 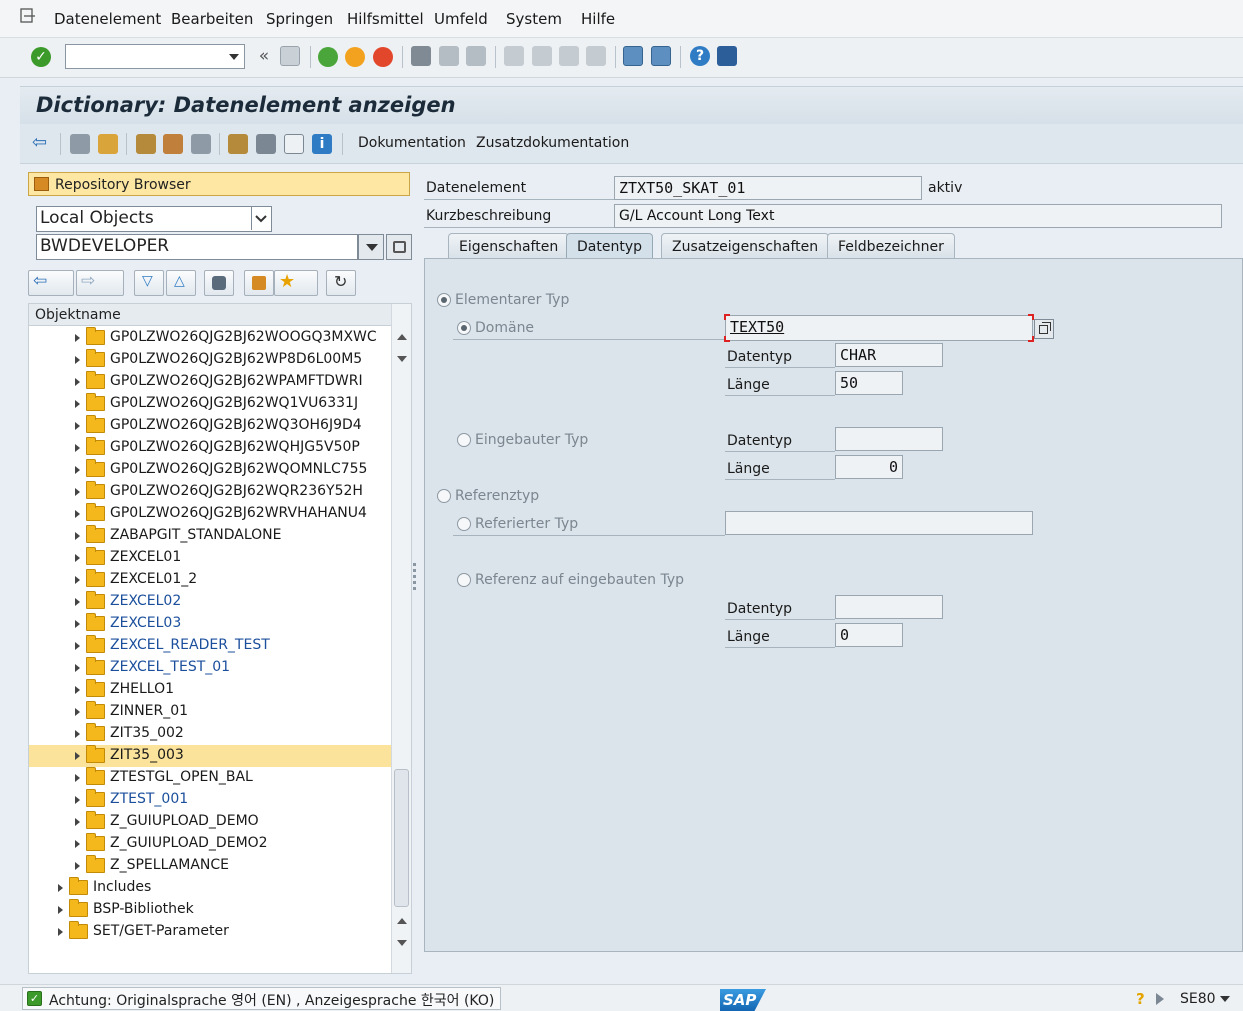 I want to click on scroll-down-icon, so click(x=402, y=943).